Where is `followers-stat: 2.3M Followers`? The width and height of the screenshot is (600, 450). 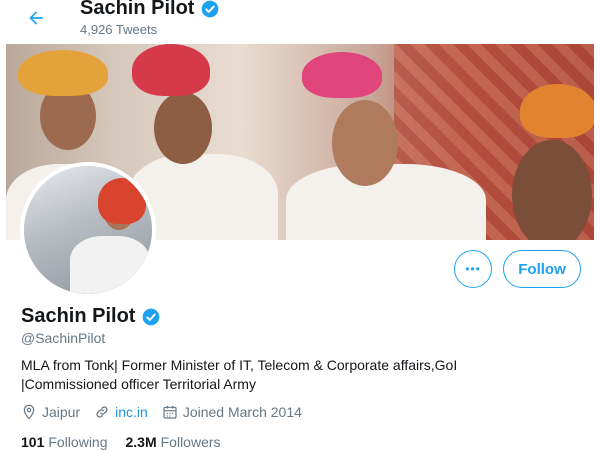
followers-stat: 2.3M Followers is located at coordinates (173, 442).